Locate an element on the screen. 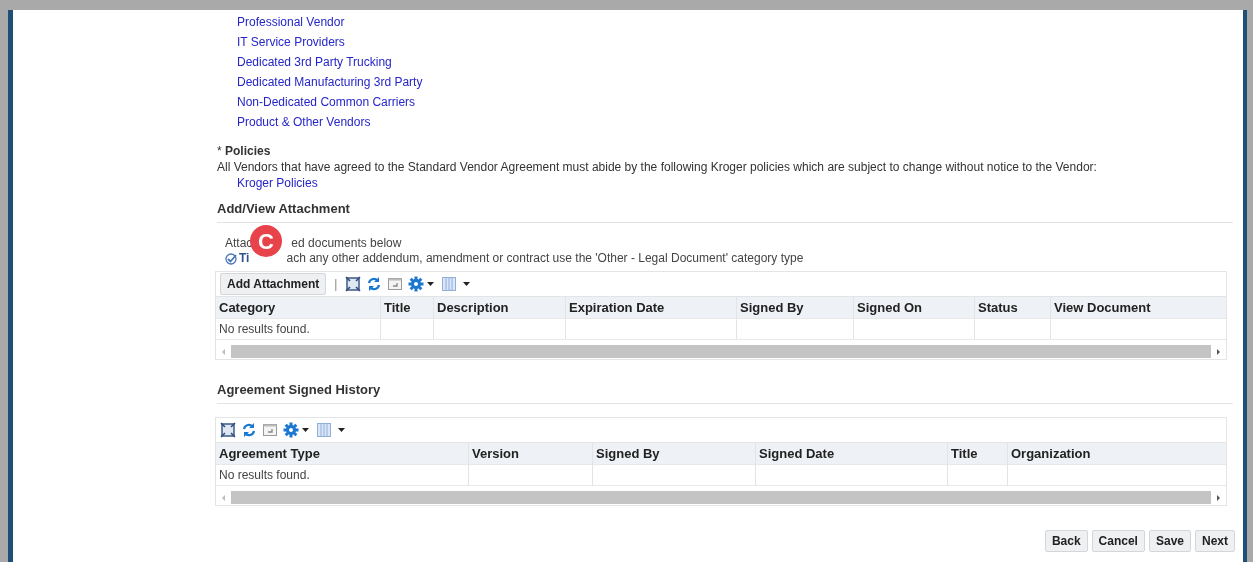 This screenshot has height=562, width=1253. vendor-link: IT Service Providers is located at coordinates (291, 42).